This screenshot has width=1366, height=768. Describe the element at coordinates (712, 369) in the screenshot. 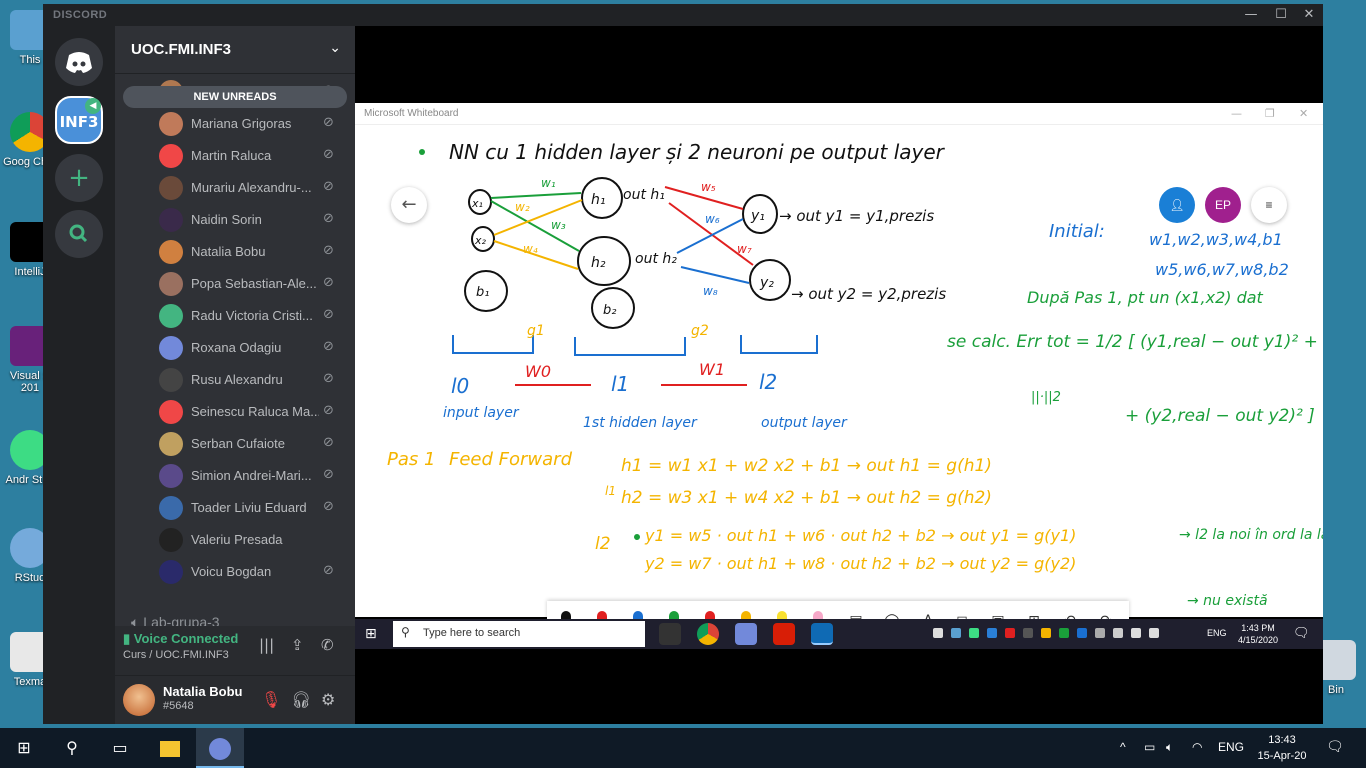

I see `w1-label: W1` at that location.